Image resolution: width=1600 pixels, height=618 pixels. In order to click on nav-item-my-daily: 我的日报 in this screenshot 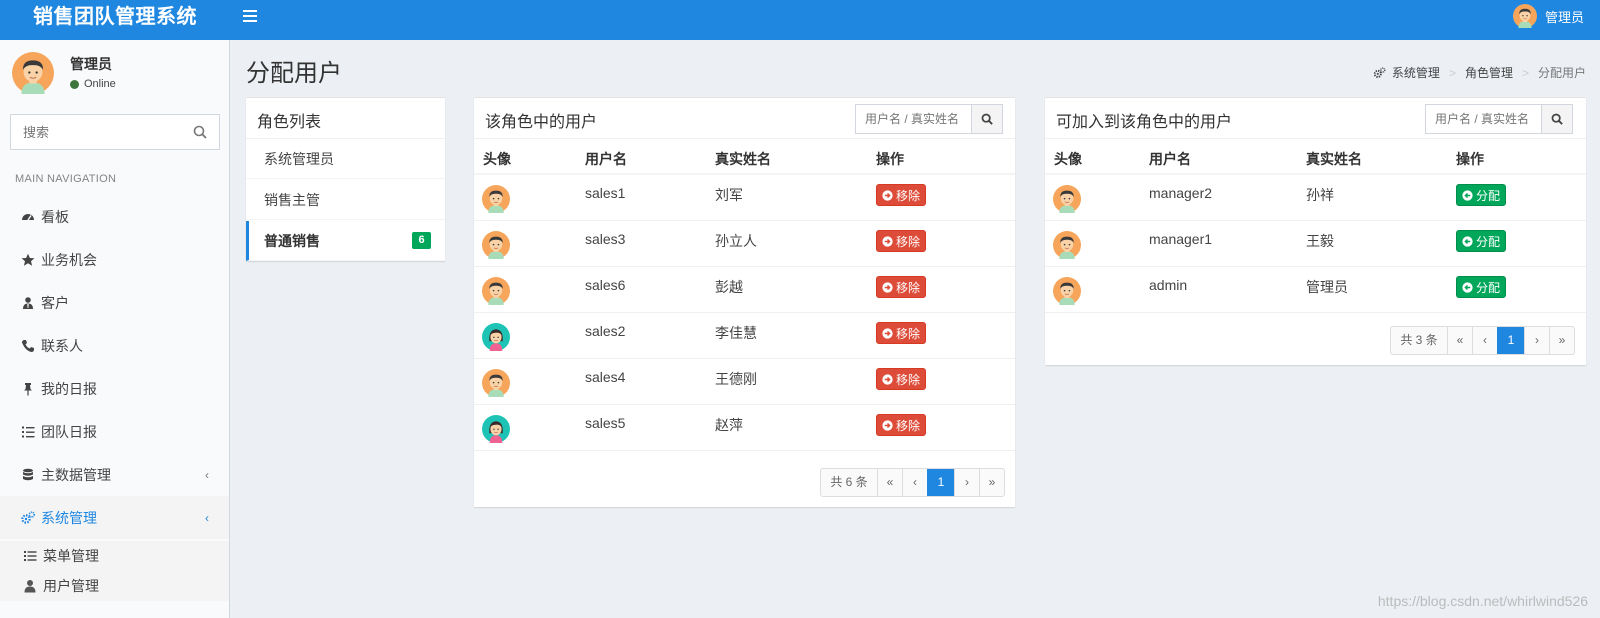, I will do `click(114, 388)`.